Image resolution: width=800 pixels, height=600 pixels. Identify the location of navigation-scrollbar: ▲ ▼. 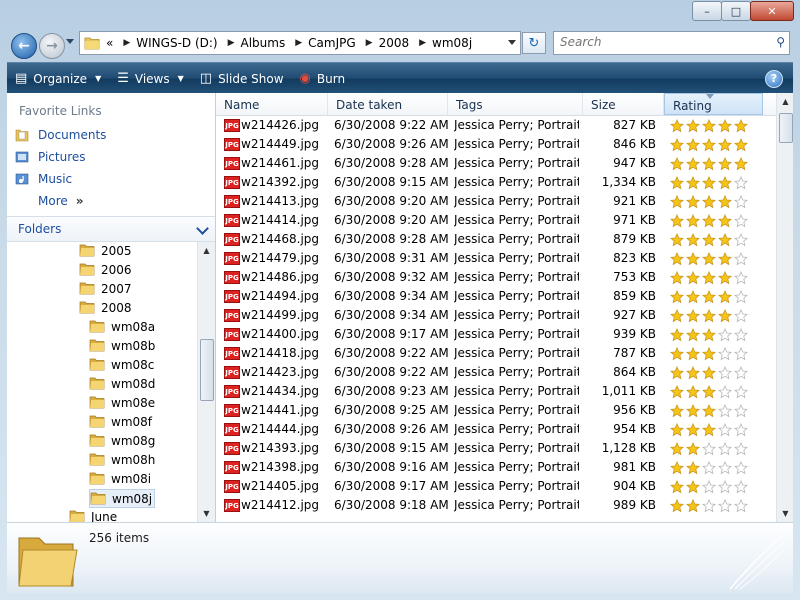
(206, 382).